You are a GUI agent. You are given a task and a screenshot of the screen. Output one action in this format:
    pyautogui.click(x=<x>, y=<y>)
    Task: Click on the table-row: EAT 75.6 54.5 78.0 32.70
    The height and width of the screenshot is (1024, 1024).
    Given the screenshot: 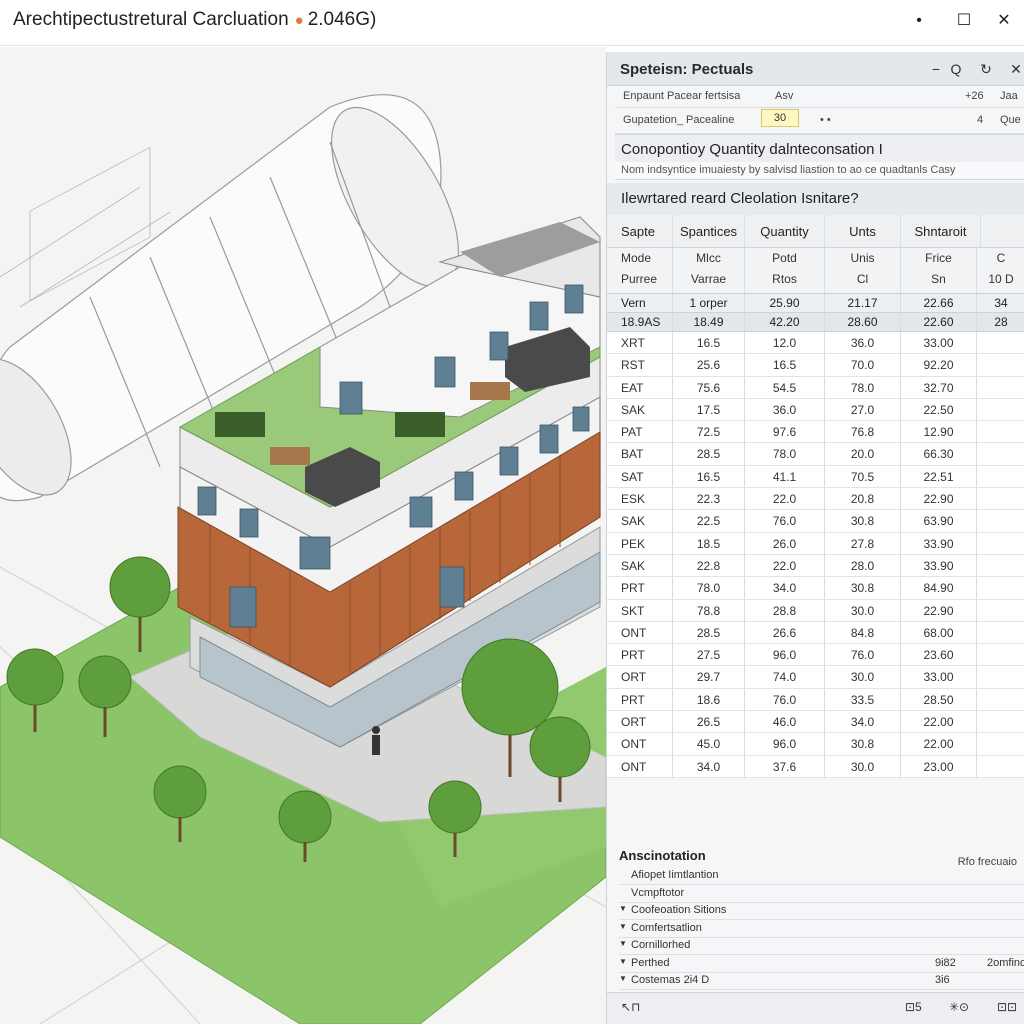 What is the action you would take?
    pyautogui.click(x=815, y=387)
    